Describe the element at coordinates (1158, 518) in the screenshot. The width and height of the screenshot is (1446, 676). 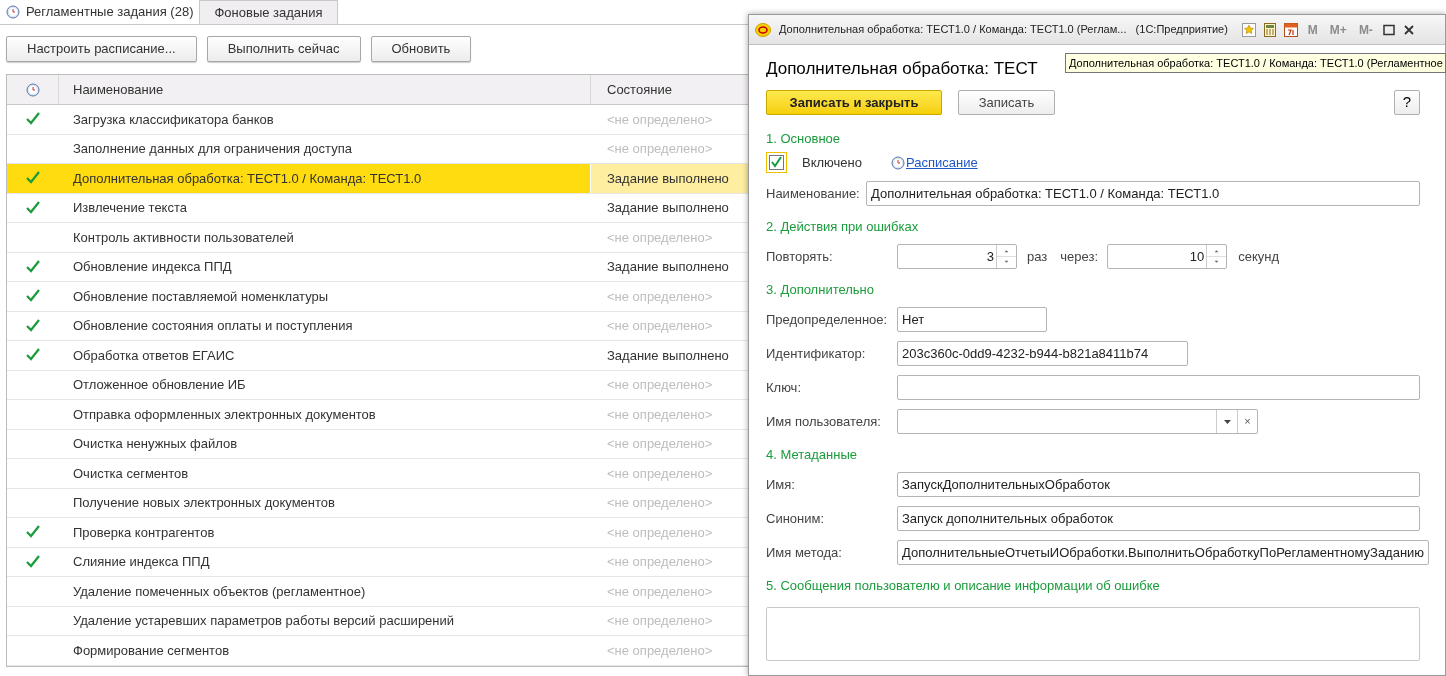
I see `input-field: Запуск дополнительных обработок` at that location.